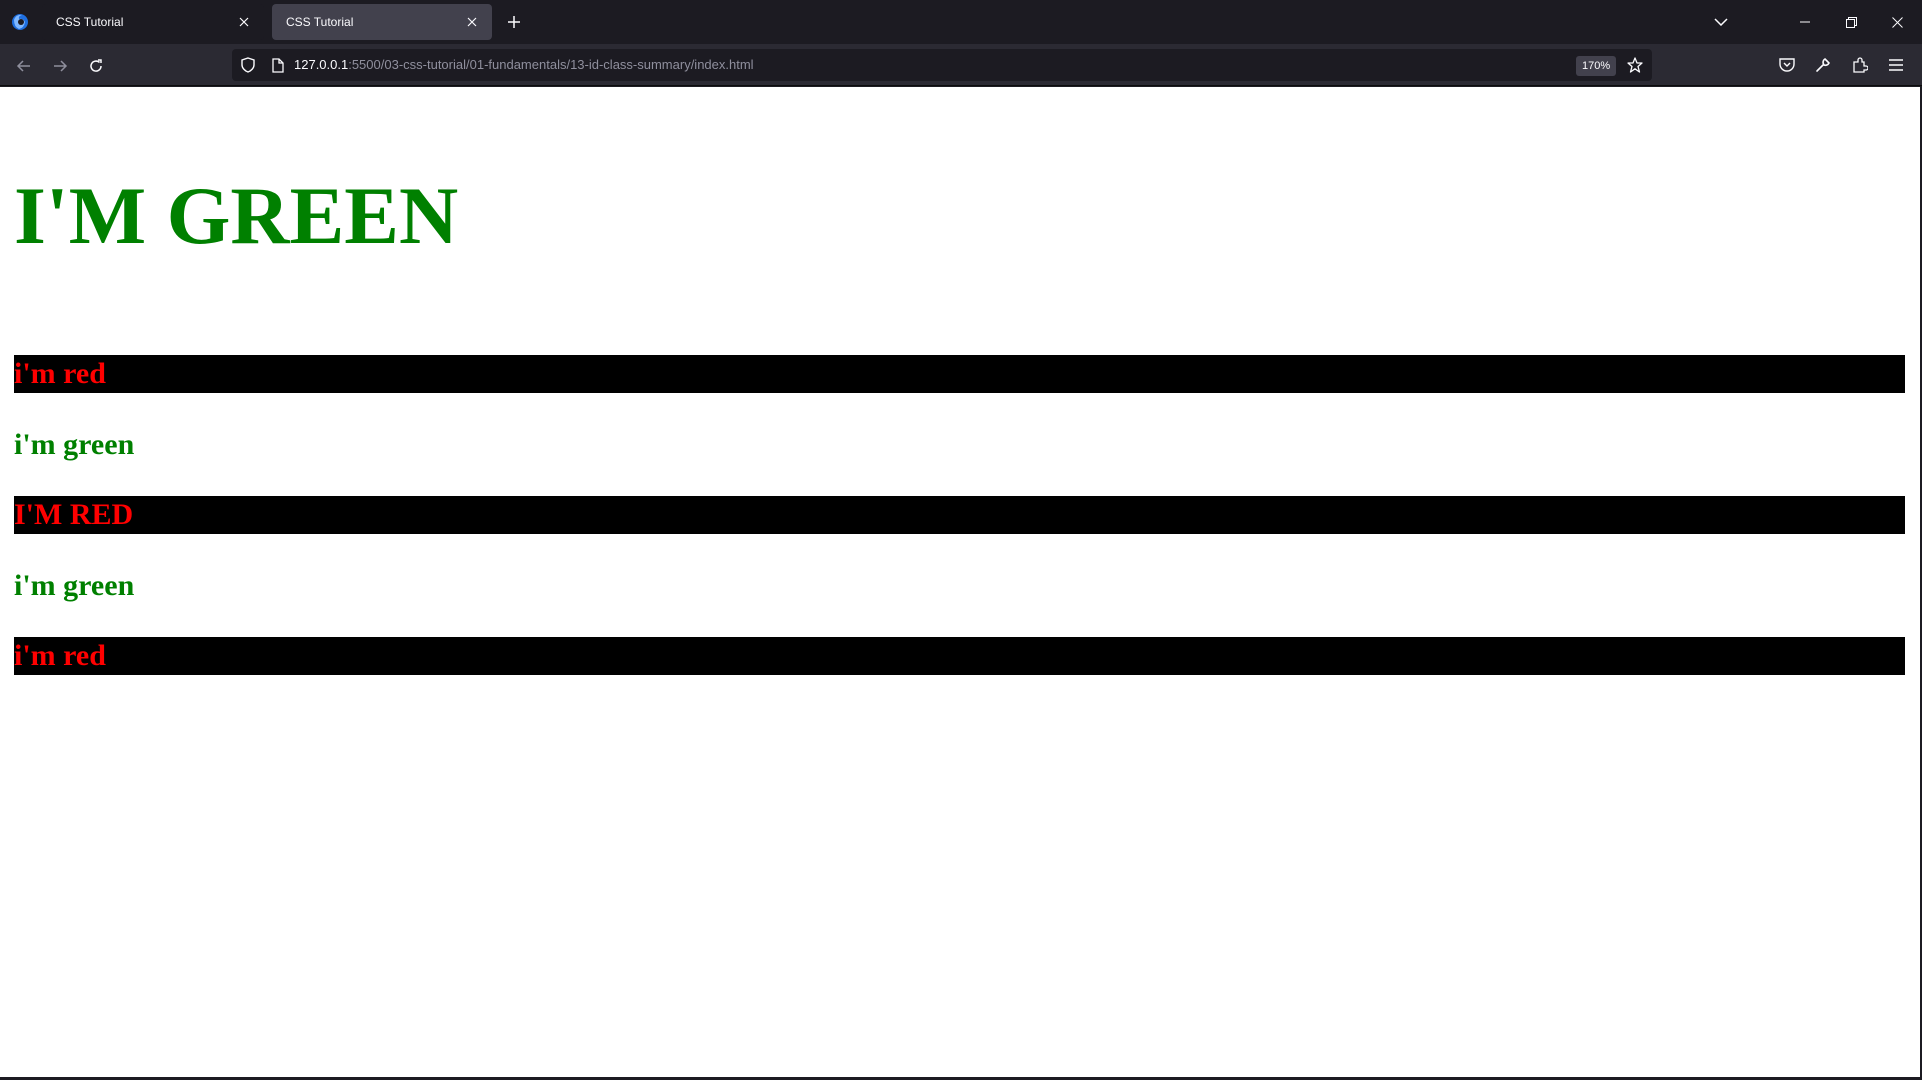 Image resolution: width=1922 pixels, height=1080 pixels. I want to click on hamburger-menu-icon, so click(1896, 65).